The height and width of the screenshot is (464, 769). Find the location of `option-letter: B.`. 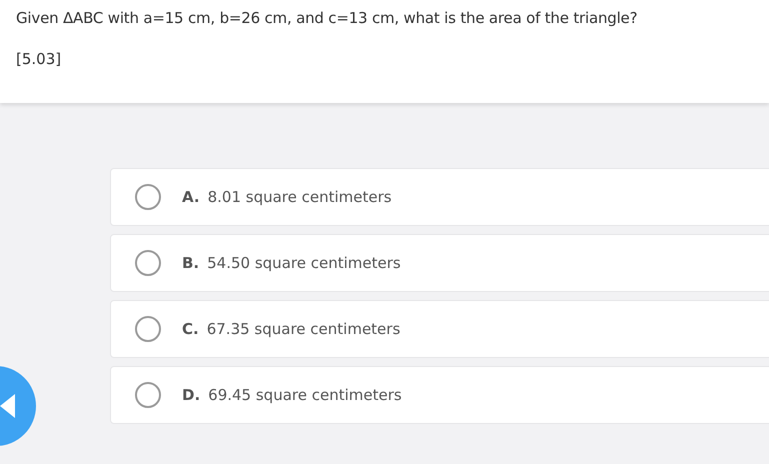

option-letter: B. is located at coordinates (191, 263).